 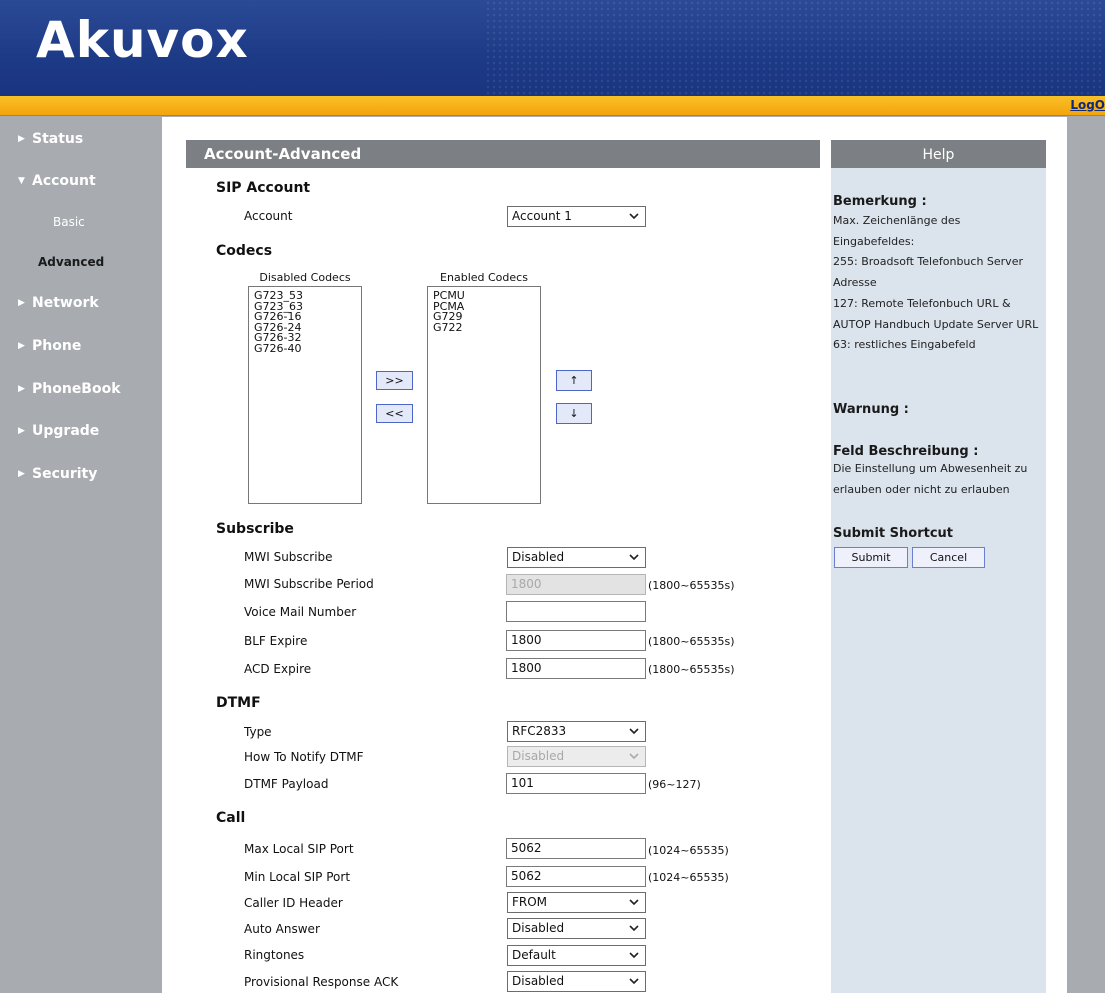 What do you see at coordinates (576, 876) in the screenshot?
I see `min-sip-port-input: 5062` at bounding box center [576, 876].